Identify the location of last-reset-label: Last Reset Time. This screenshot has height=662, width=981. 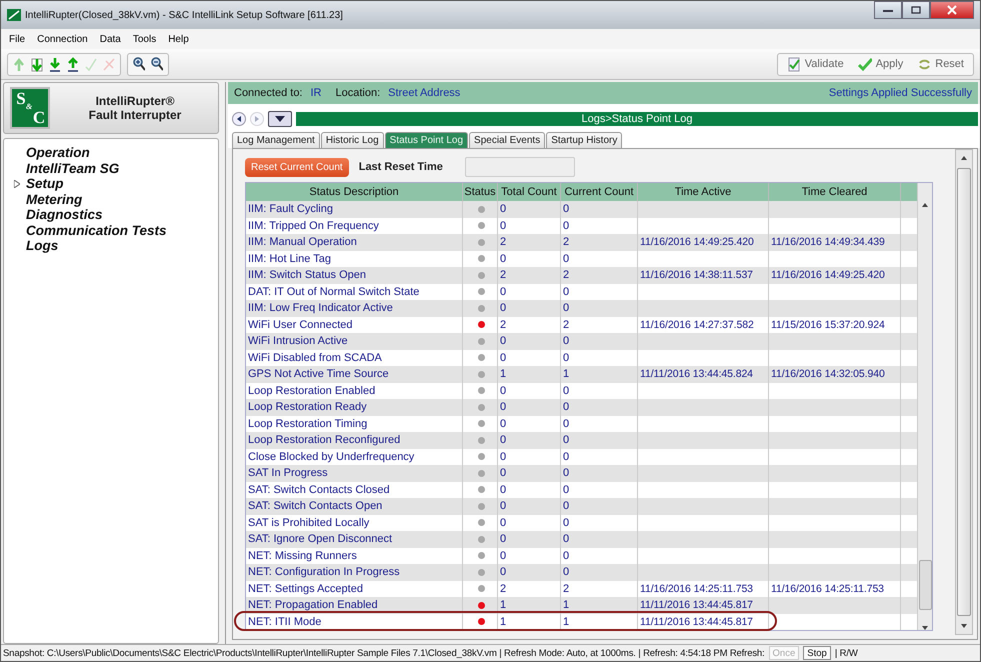
(400, 167).